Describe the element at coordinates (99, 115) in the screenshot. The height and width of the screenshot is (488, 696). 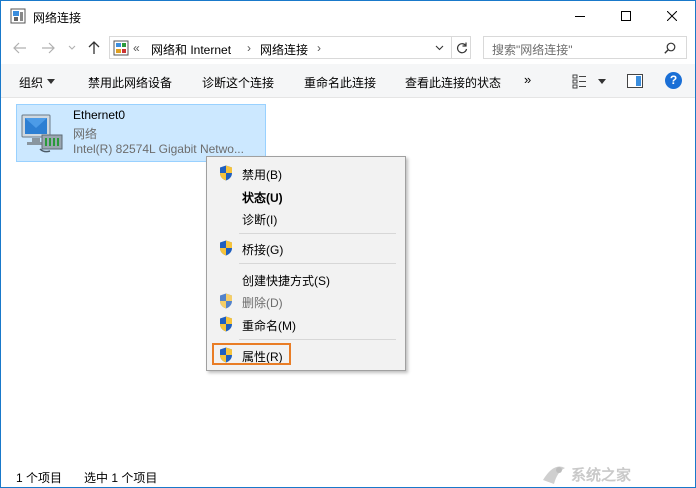
I see `connection-name: Ethernet0` at that location.